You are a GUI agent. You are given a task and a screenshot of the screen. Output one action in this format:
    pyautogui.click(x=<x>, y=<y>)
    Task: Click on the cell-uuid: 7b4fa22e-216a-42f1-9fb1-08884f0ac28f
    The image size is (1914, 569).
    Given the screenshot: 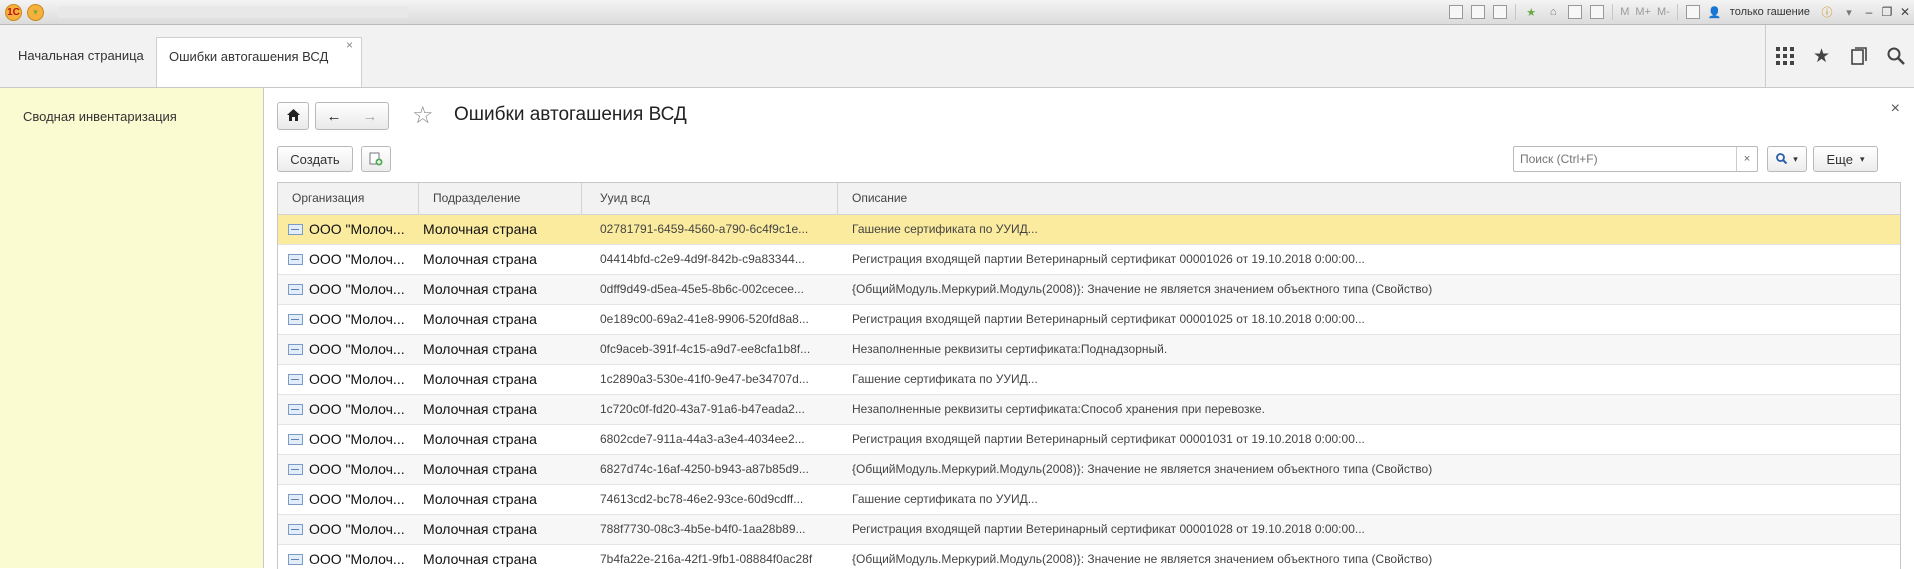 What is the action you would take?
    pyautogui.click(x=706, y=559)
    